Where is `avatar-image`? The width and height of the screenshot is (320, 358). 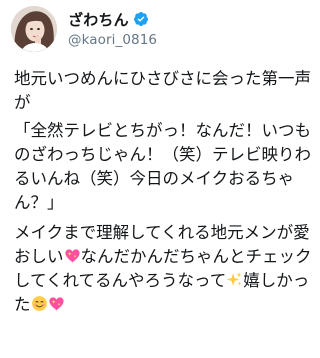
avatar-image is located at coordinates (34, 29).